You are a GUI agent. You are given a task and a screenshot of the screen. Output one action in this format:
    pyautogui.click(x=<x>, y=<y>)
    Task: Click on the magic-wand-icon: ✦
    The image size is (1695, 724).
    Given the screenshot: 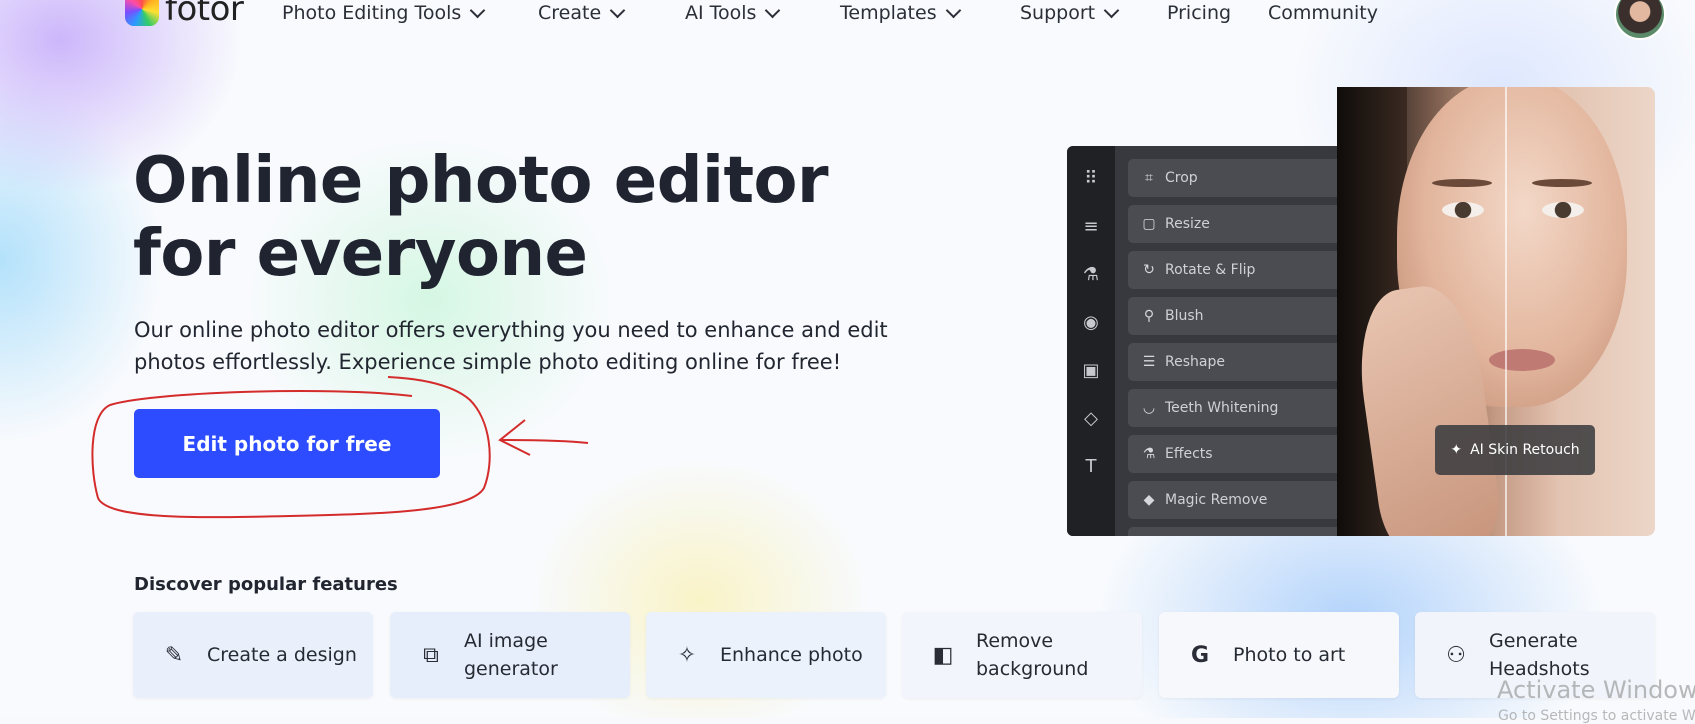 What is the action you would take?
    pyautogui.click(x=1456, y=450)
    